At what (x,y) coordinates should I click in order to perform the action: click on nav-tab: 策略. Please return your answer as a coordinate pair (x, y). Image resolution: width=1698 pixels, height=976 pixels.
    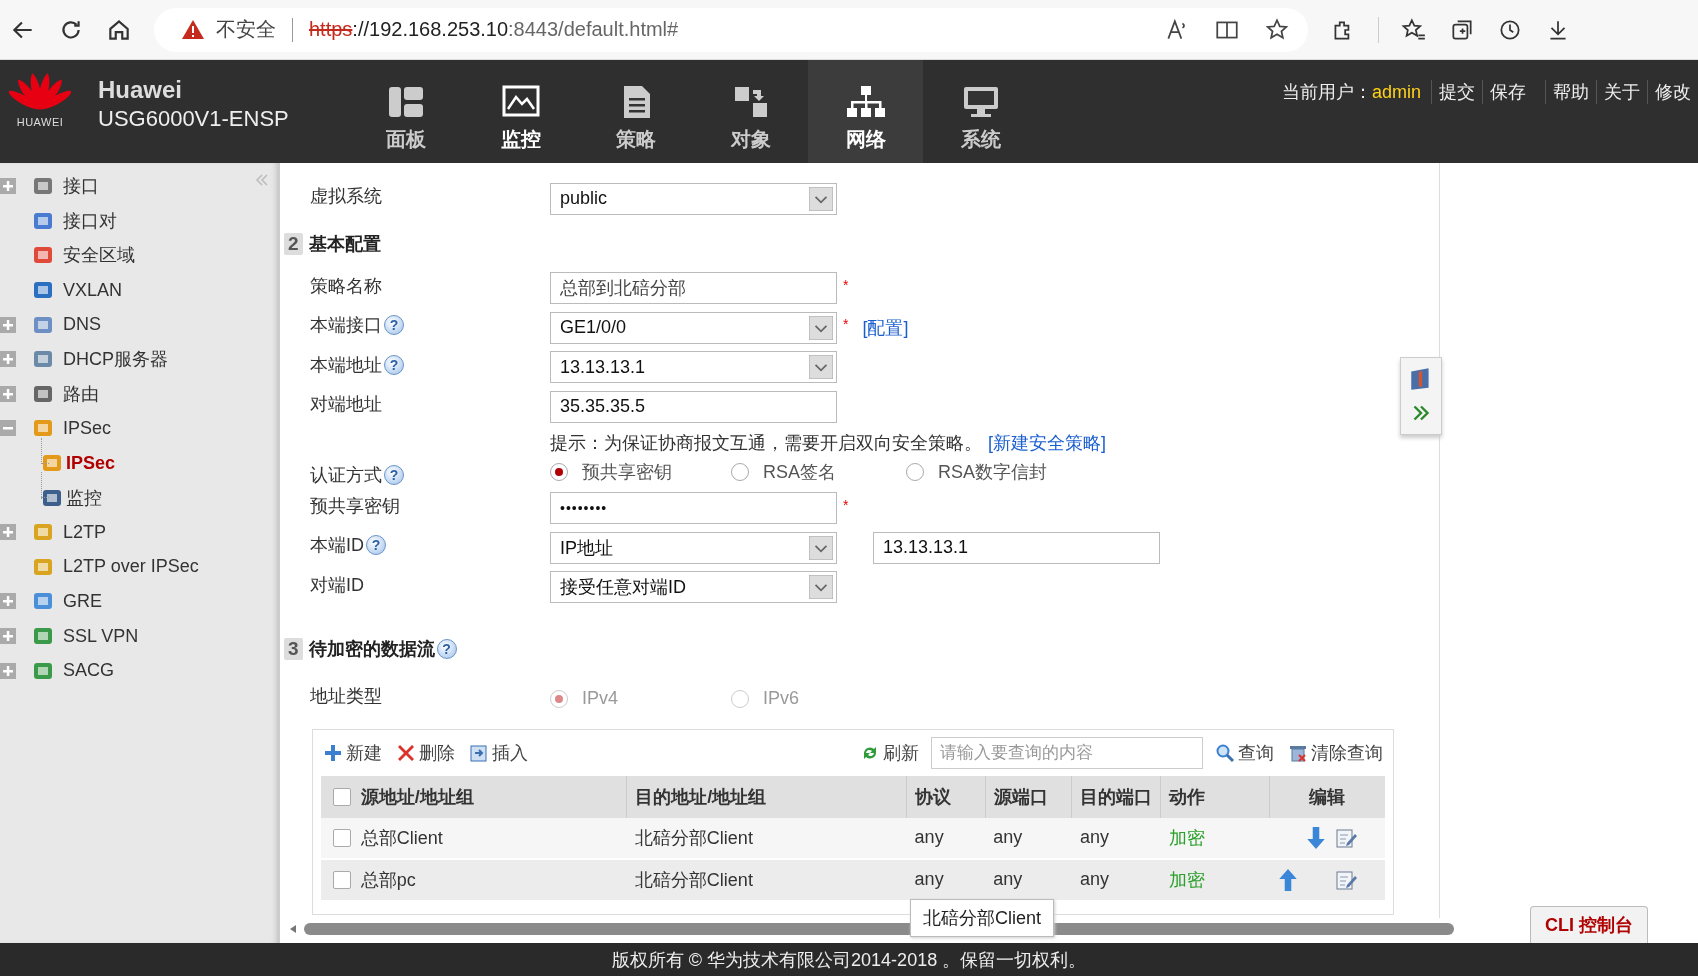
    Looking at the image, I should click on (635, 111).